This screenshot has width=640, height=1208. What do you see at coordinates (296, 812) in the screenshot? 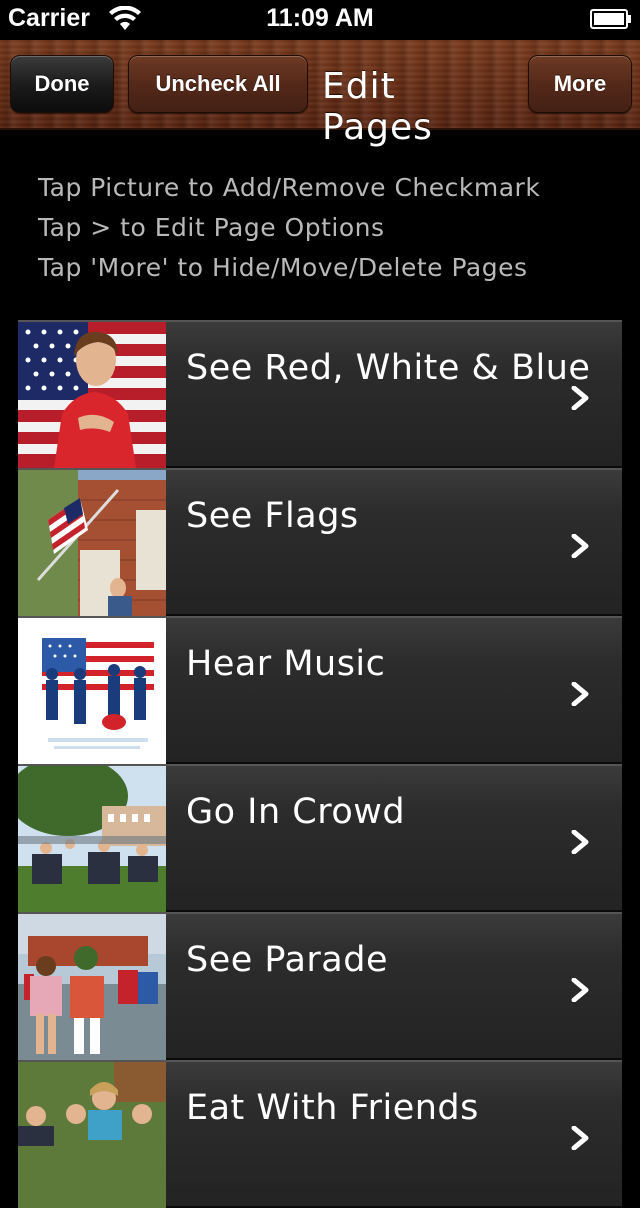
I see `page-title-label: Go In Crowd` at bounding box center [296, 812].